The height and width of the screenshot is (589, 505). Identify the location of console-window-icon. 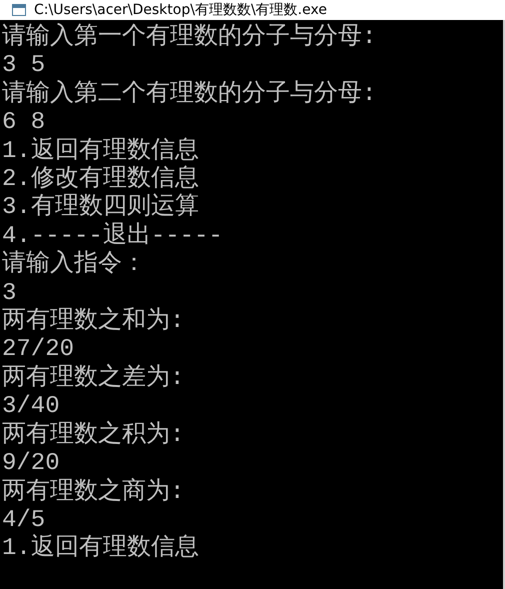
(19, 10).